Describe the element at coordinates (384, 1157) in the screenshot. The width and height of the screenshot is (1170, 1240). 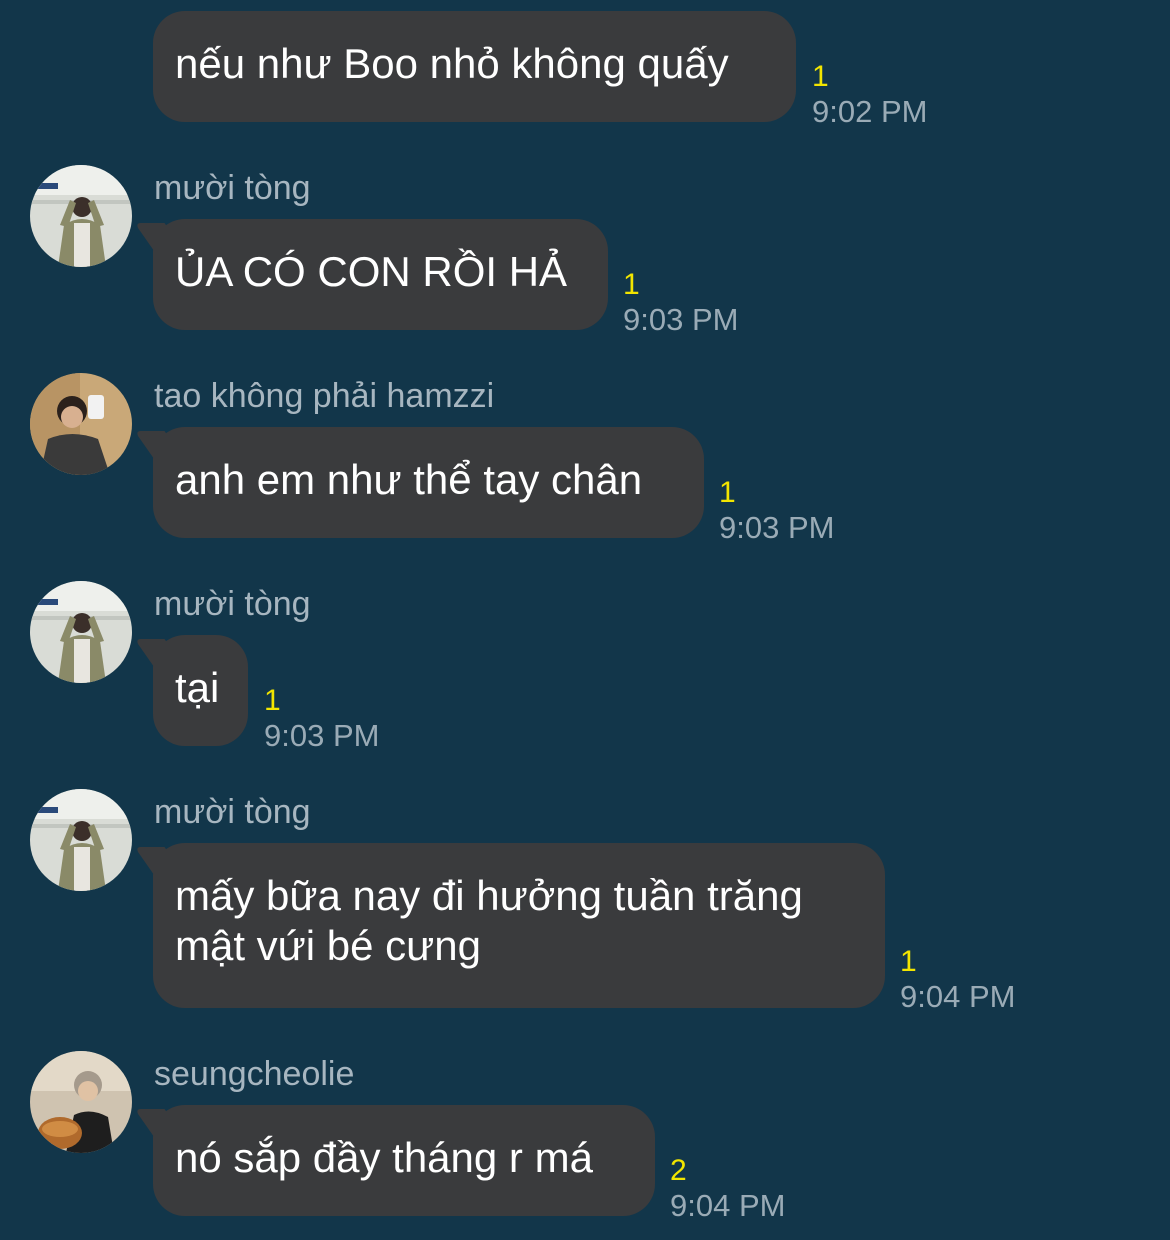
I see `message-text: nó sắp đầy tháng r má` at that location.